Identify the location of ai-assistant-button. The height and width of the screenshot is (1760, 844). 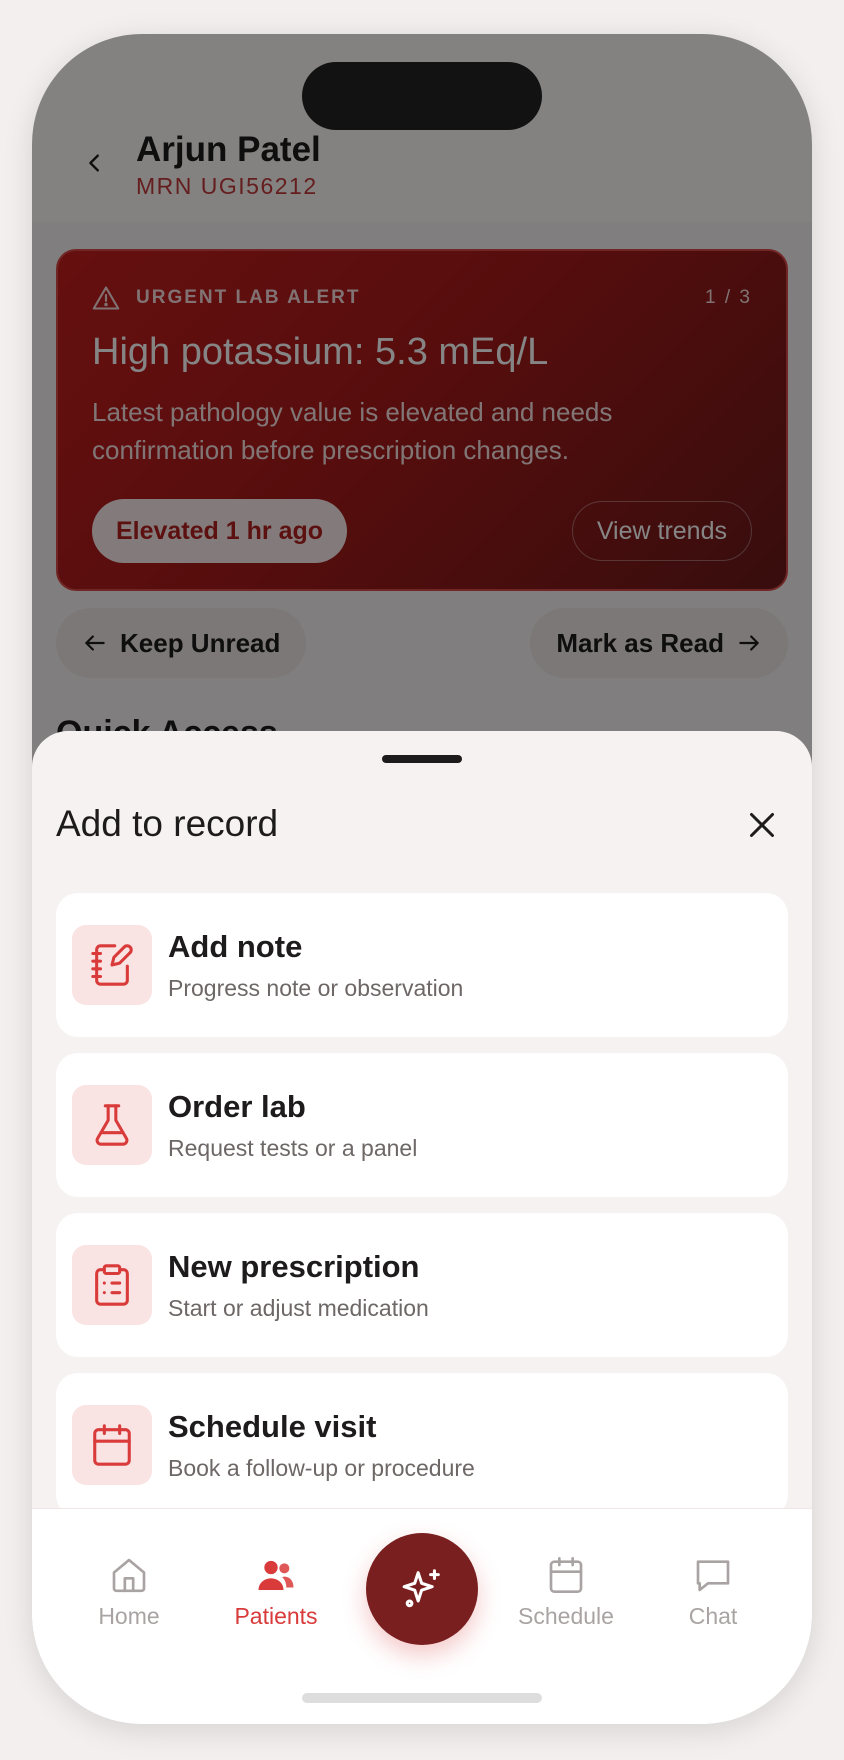
(422, 1589).